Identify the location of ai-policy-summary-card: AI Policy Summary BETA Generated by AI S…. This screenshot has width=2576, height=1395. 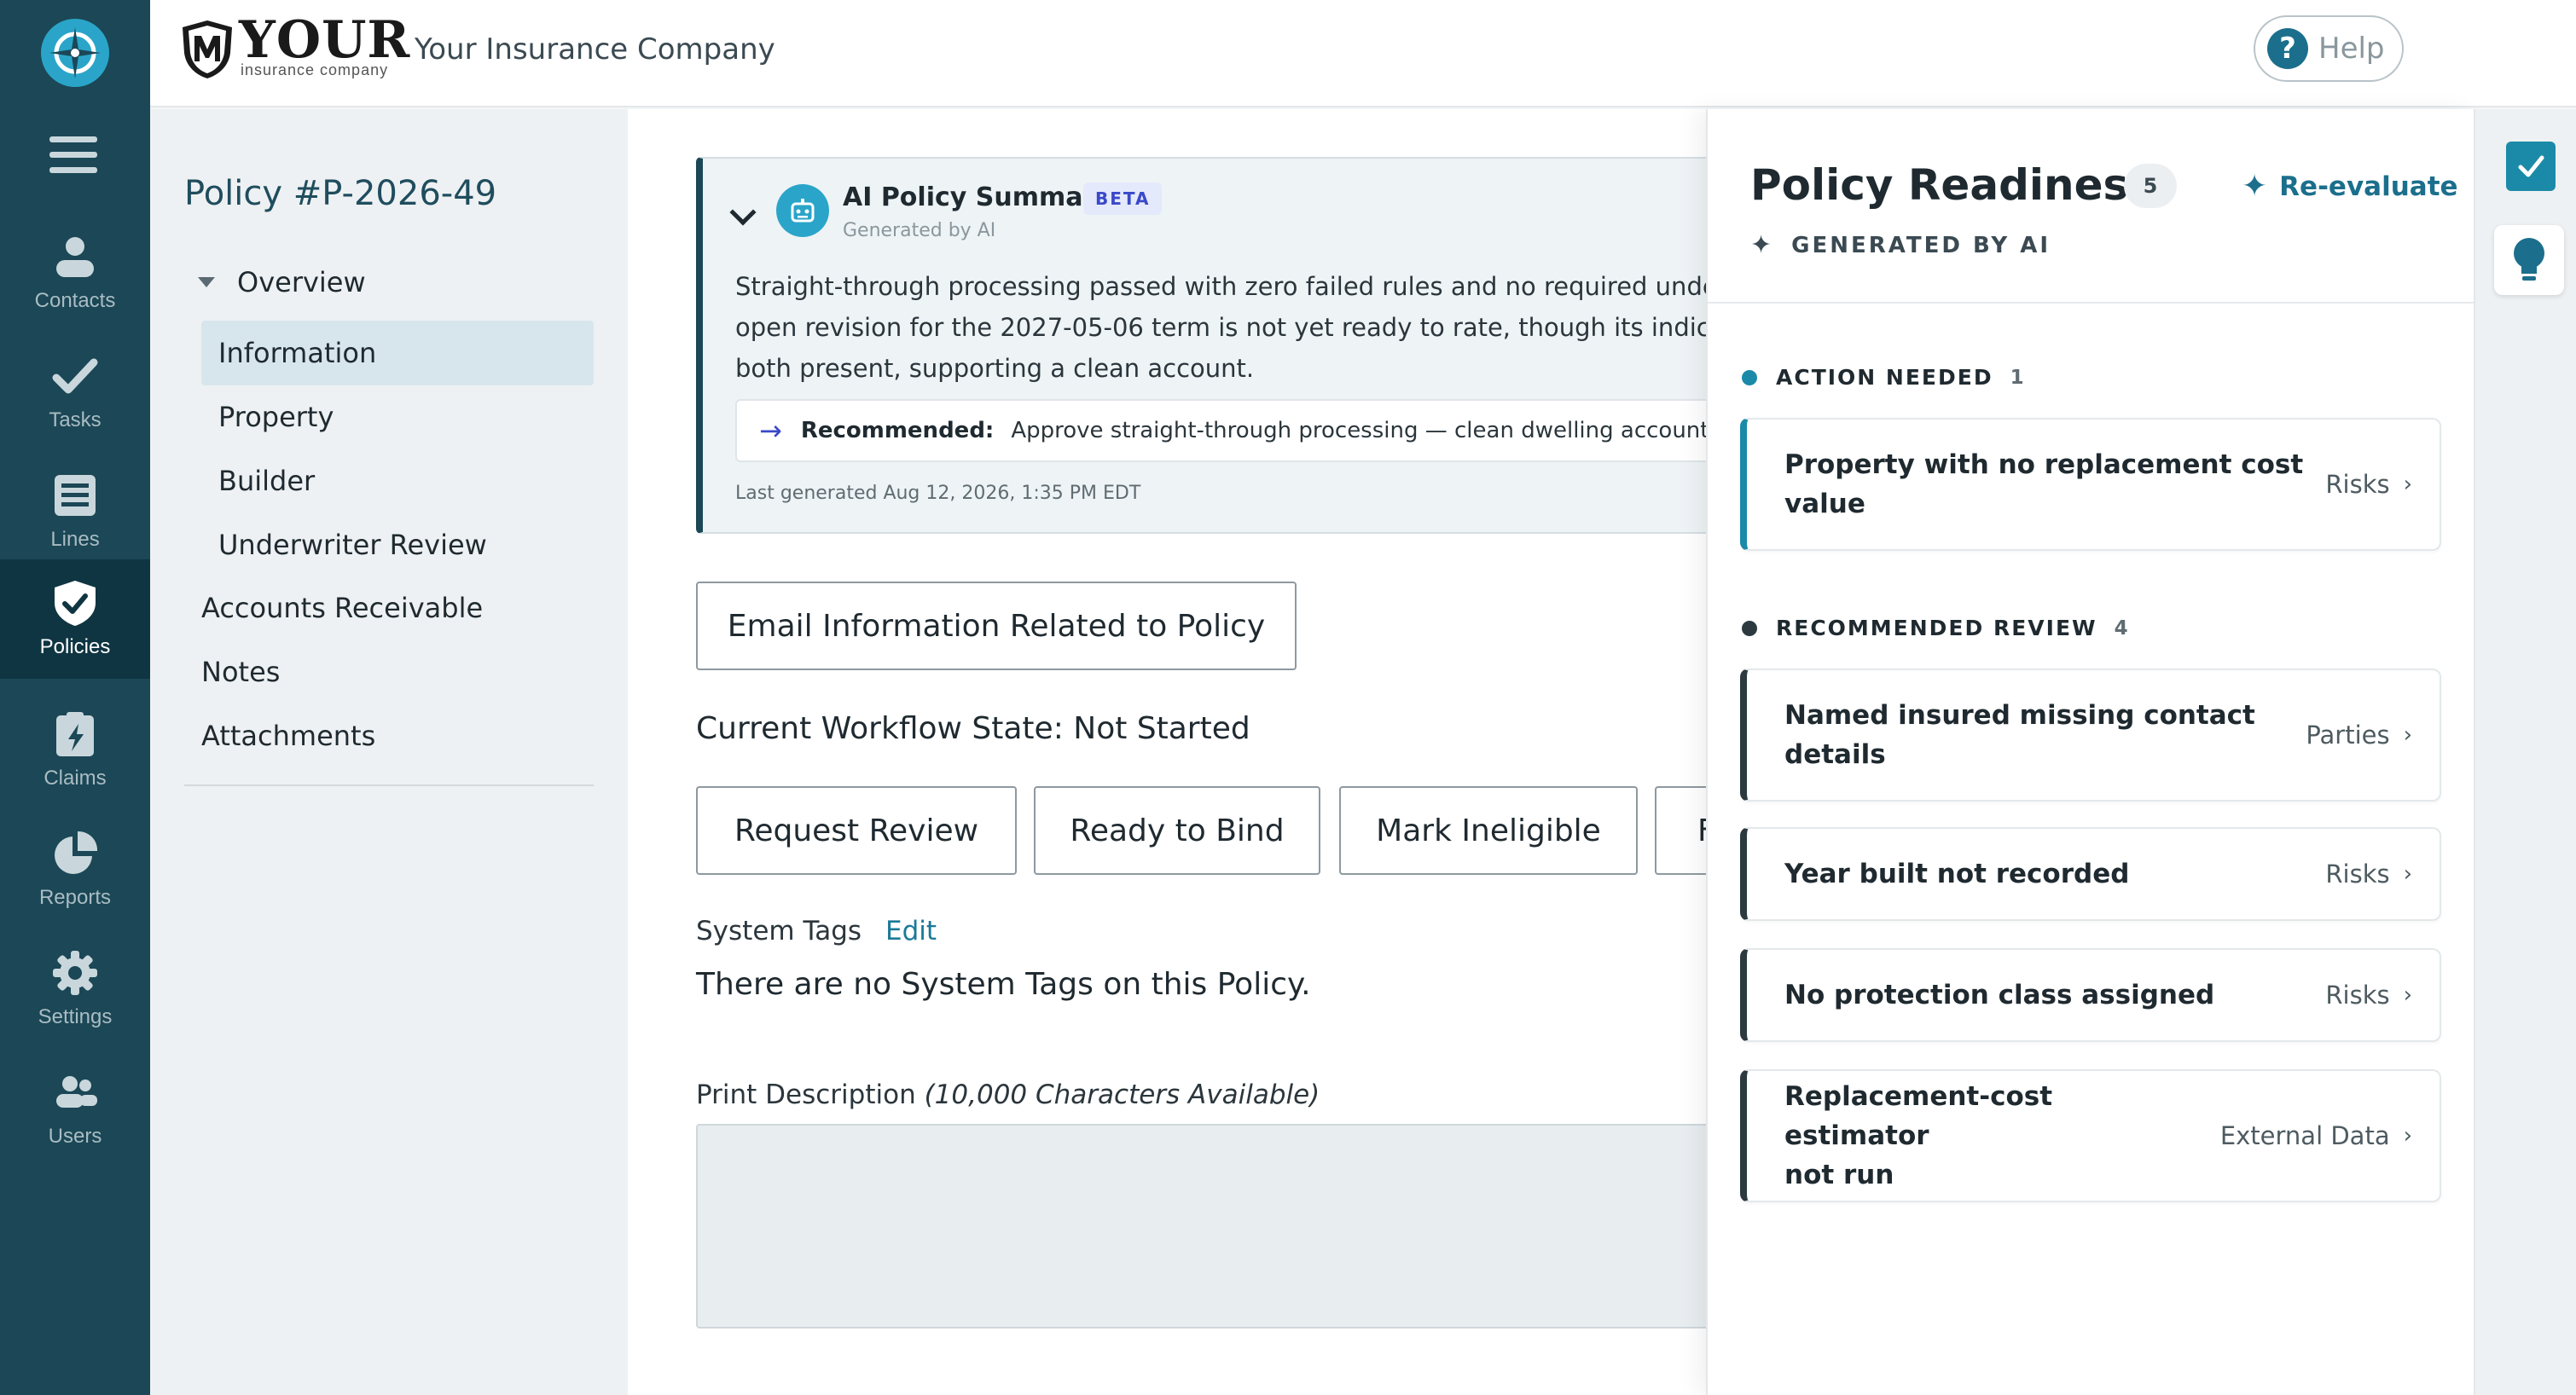
(1201, 345).